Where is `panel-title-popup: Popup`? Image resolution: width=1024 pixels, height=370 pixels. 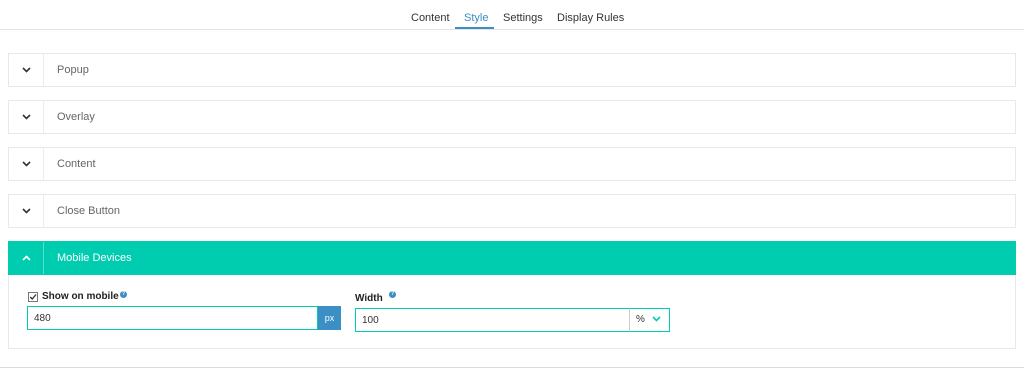
panel-title-popup: Popup is located at coordinates (73, 70).